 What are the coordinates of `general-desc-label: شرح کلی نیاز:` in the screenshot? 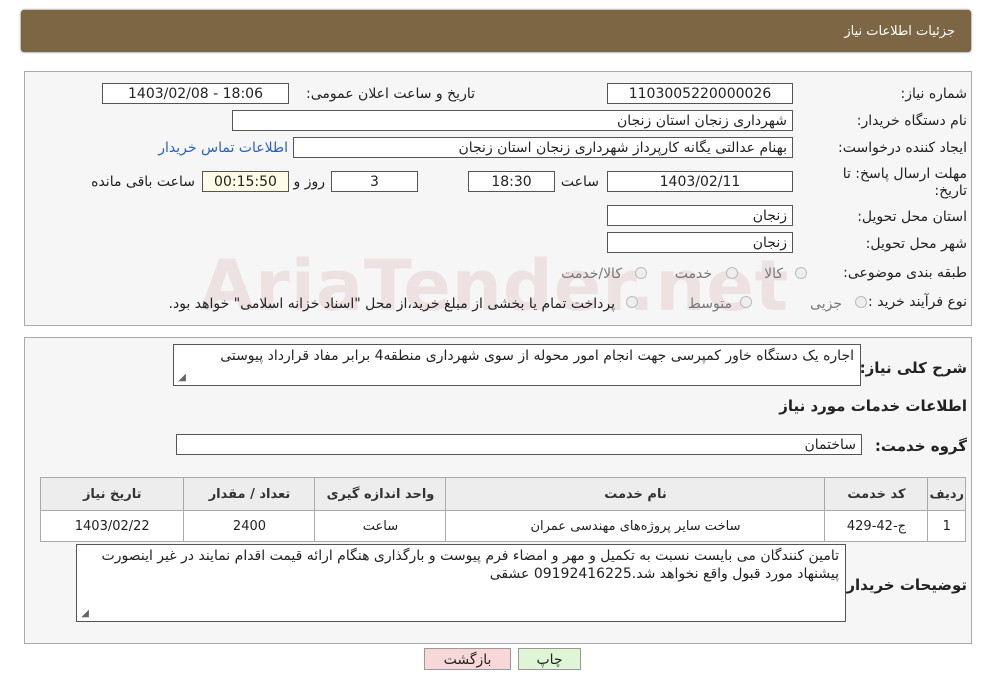 It's located at (913, 368).